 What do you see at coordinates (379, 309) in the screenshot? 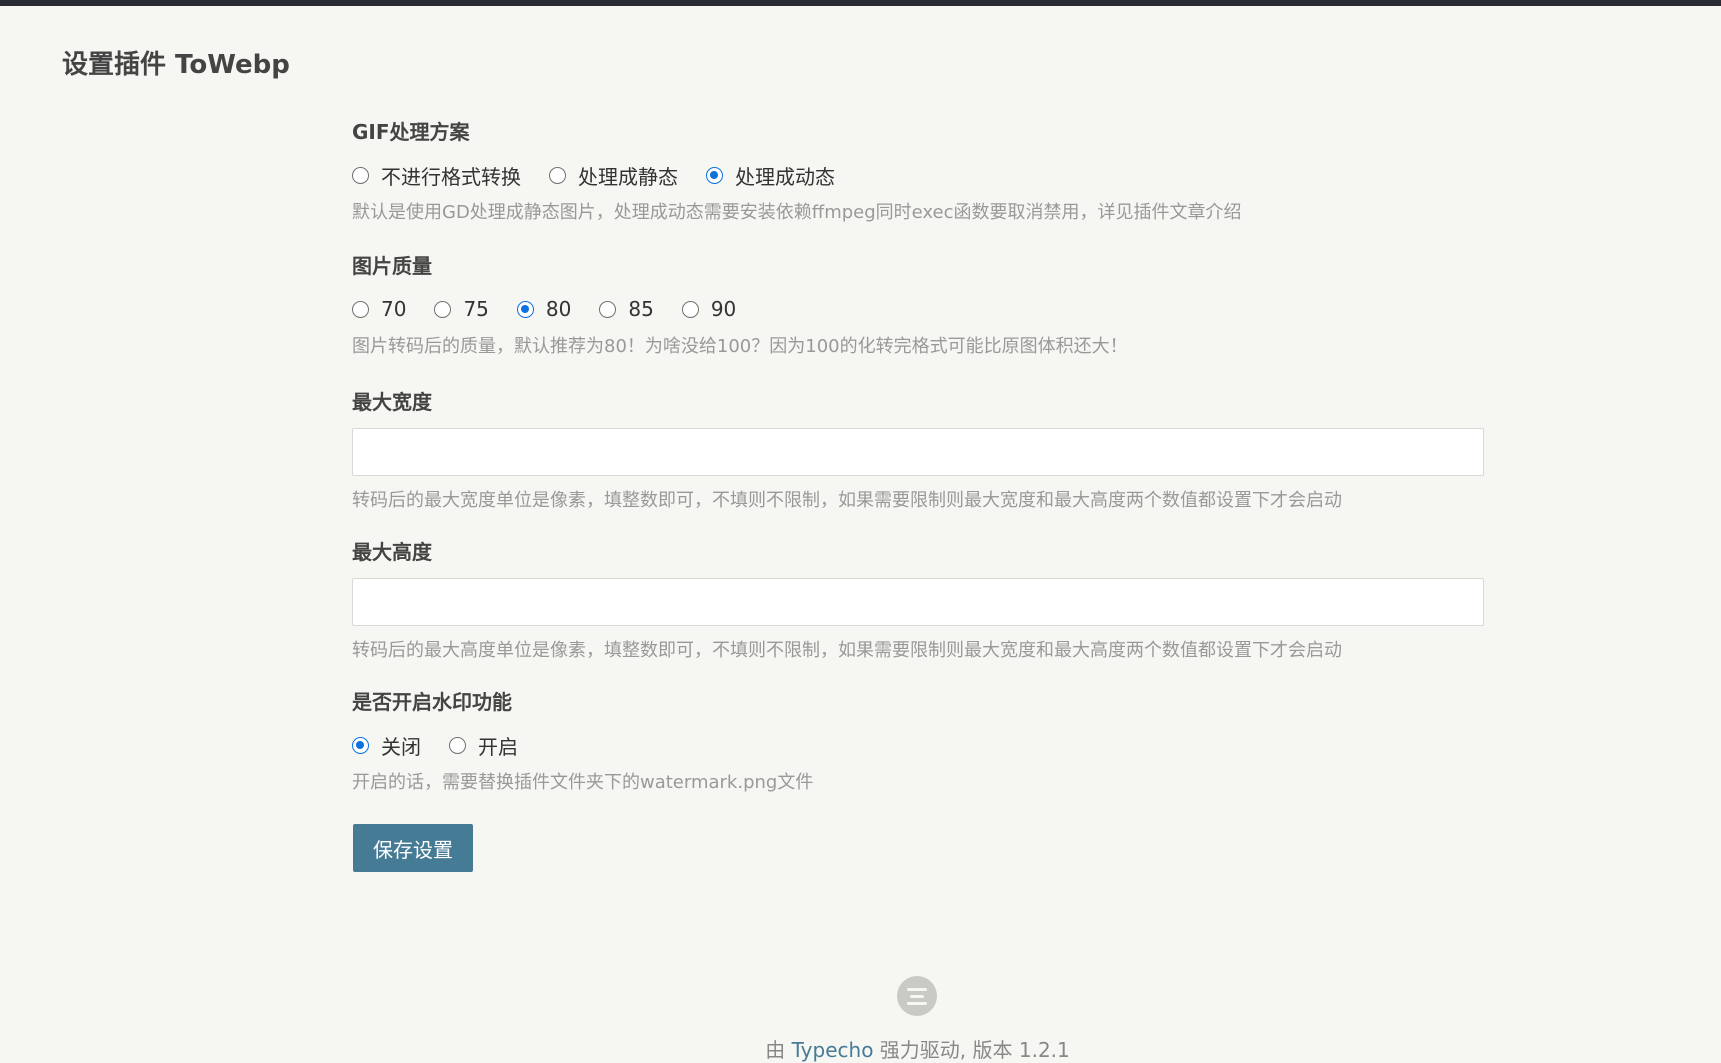
I see `quality-option-70: 70` at bounding box center [379, 309].